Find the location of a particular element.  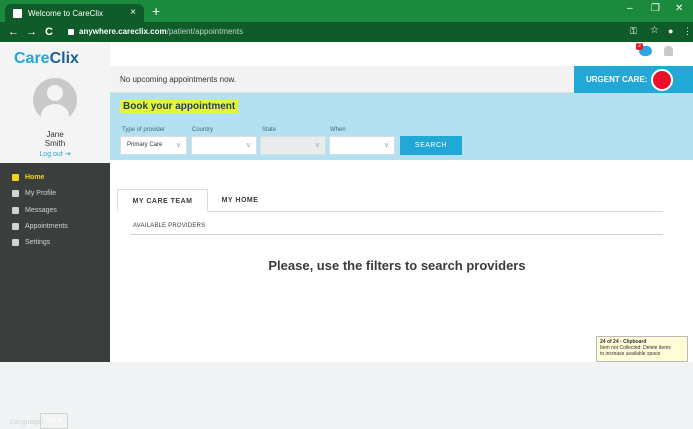

country-select: ∨ is located at coordinates (224, 145).